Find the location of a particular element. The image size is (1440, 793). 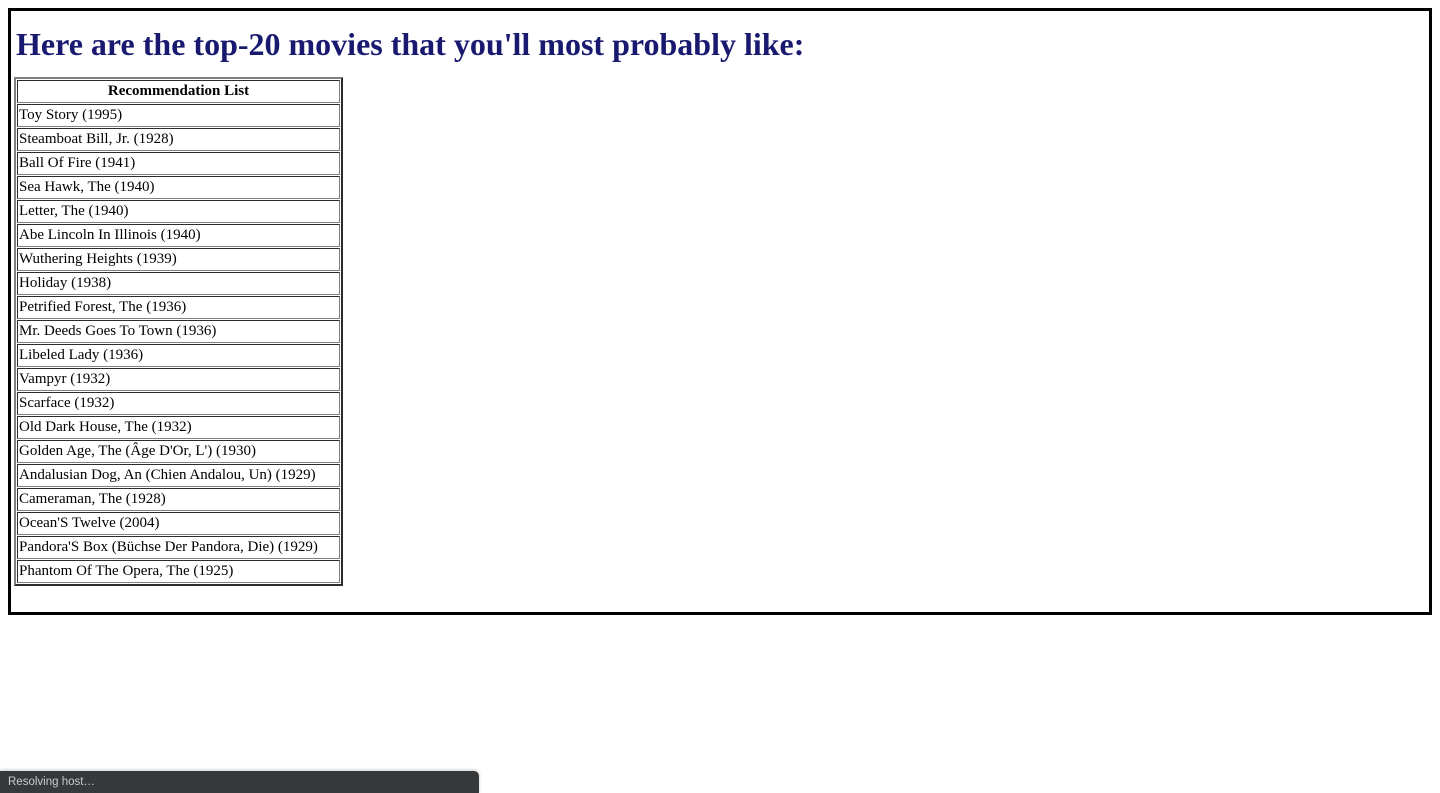

table-row: Letter, The (1940) is located at coordinates (178, 211).